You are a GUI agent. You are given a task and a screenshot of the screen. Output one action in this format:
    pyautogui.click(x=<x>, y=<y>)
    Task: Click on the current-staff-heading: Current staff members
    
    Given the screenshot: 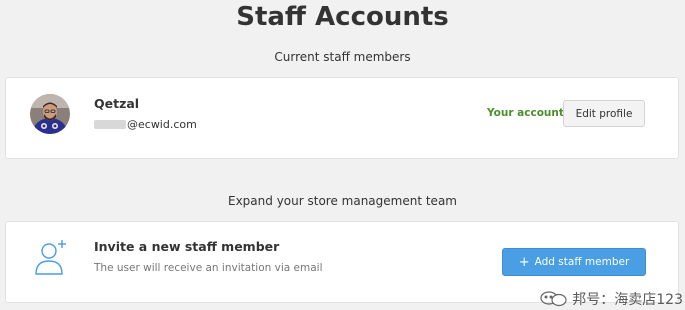 What is the action you would take?
    pyautogui.click(x=342, y=57)
    